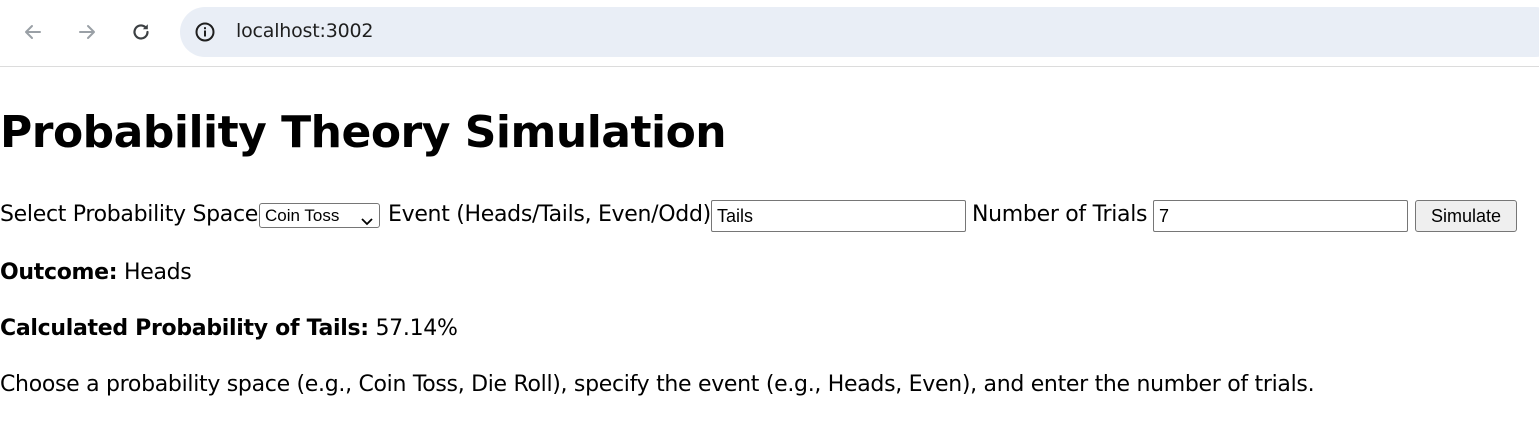 The height and width of the screenshot is (447, 1539). I want to click on trials-input: 7, so click(1280, 216).